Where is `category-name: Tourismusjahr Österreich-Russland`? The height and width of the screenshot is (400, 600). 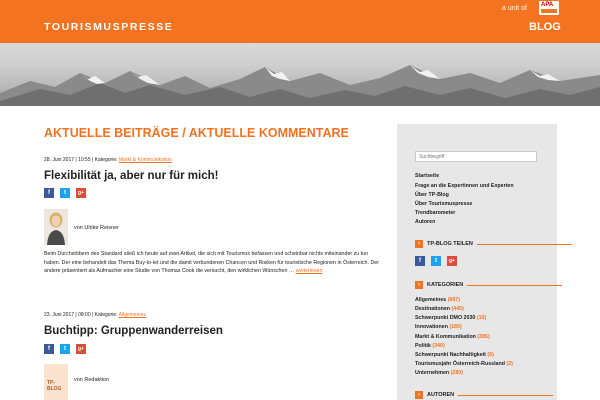
category-name: Tourismusjahr Österreich-Russland is located at coordinates (460, 364).